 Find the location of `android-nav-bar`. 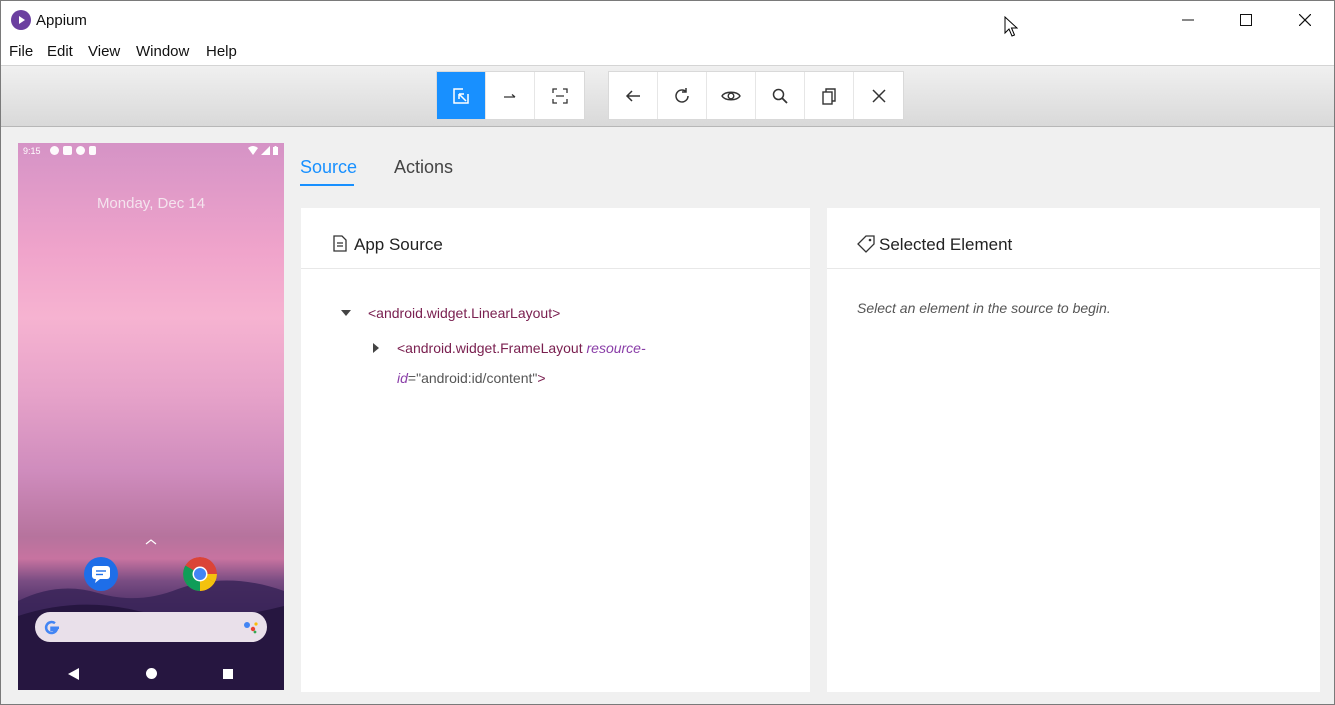

android-nav-bar is located at coordinates (151, 674).